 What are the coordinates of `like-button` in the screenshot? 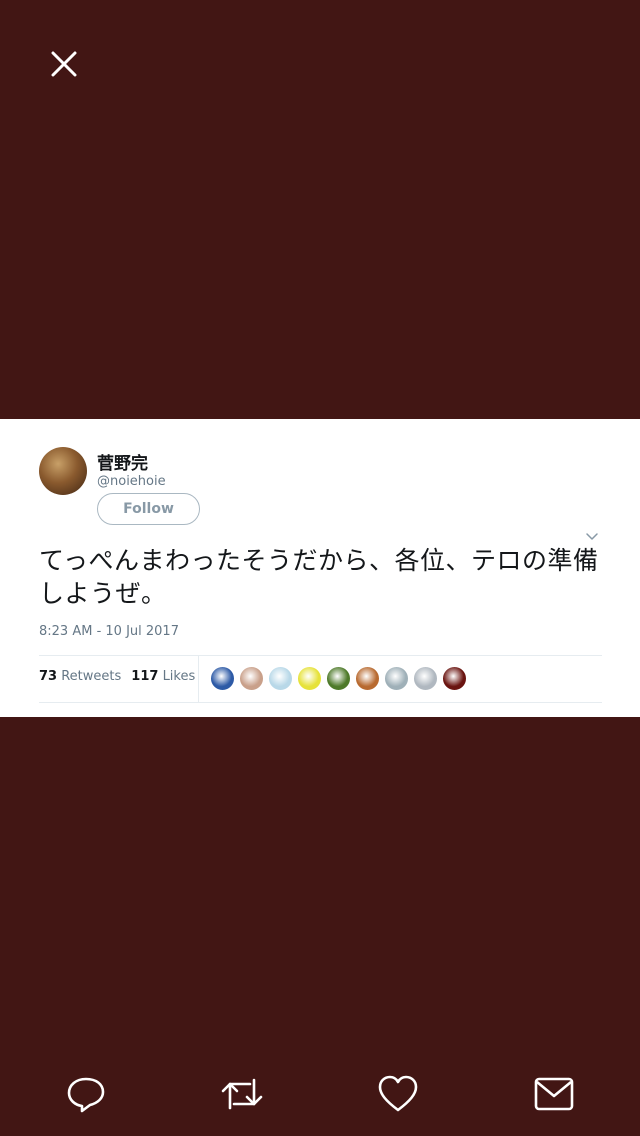 It's located at (398, 1094).